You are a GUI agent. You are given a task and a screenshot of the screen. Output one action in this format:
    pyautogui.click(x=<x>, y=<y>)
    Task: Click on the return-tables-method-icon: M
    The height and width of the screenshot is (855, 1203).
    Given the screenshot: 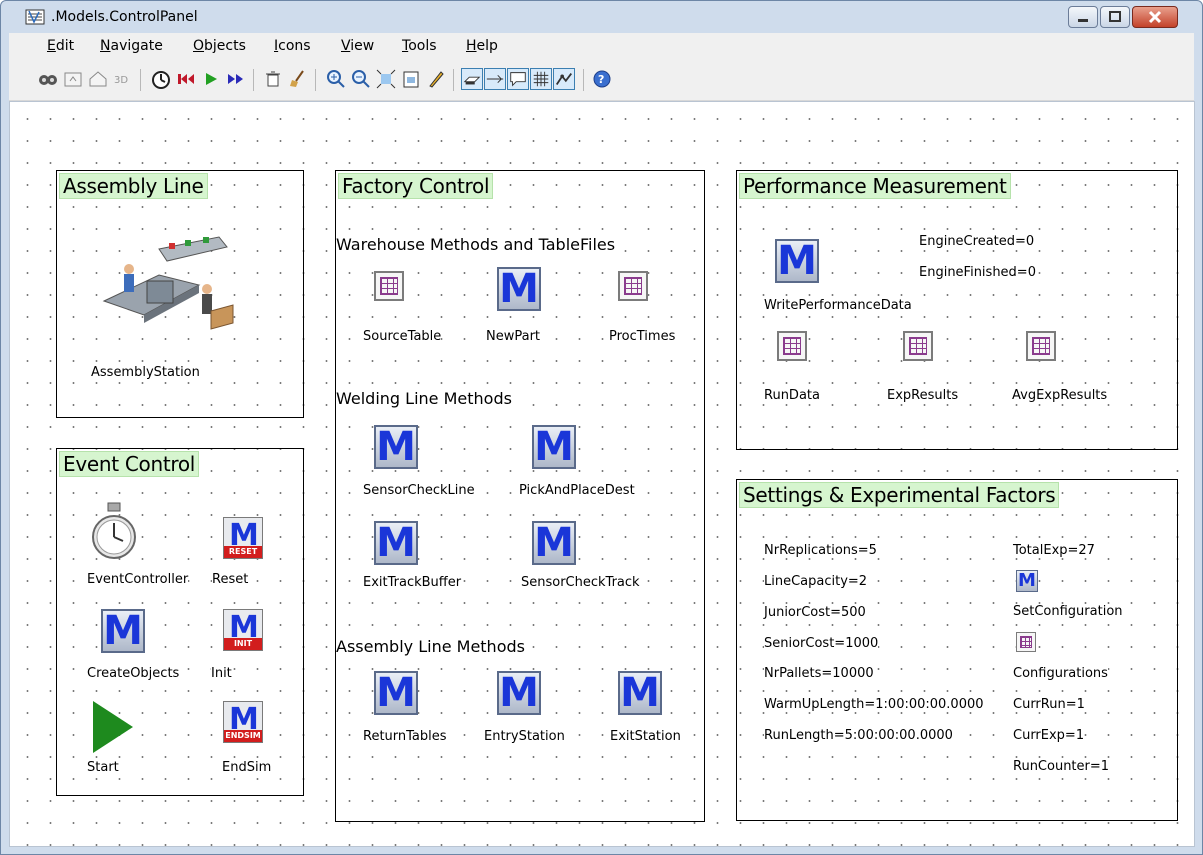 What is the action you would take?
    pyautogui.click(x=396, y=693)
    